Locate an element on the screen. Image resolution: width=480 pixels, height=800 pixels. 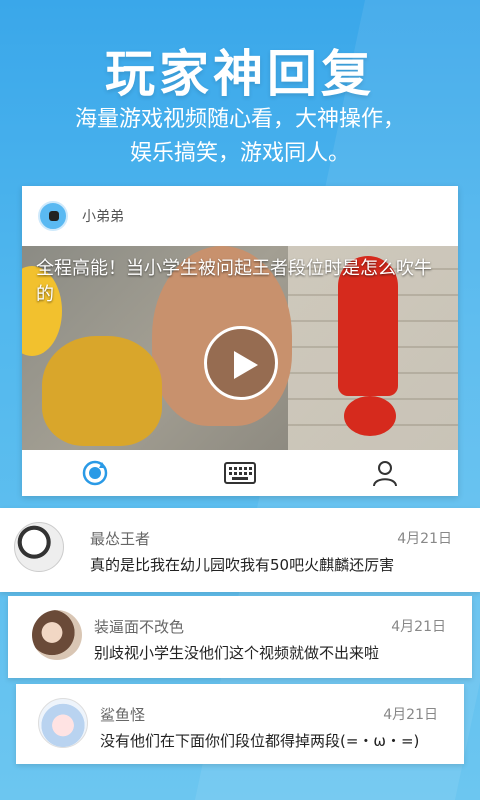
comment-author: 鲨鱼怪 is located at coordinates (122, 714).